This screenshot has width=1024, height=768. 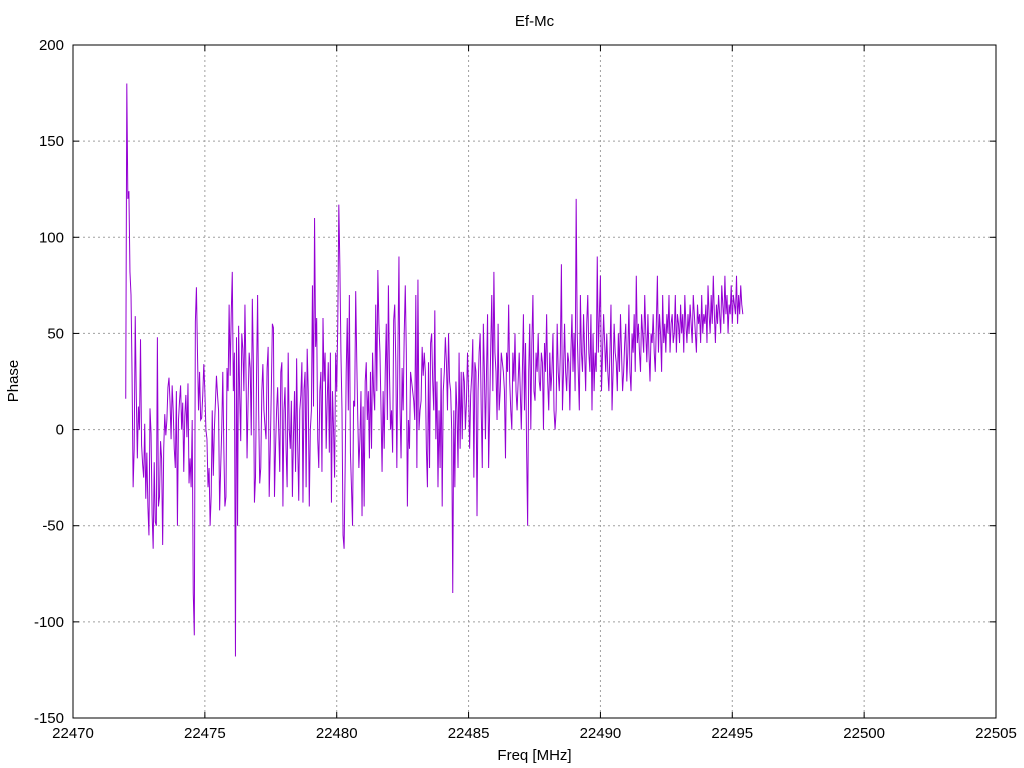 I want to click on y-axis-label: Phase, so click(x=13, y=381).